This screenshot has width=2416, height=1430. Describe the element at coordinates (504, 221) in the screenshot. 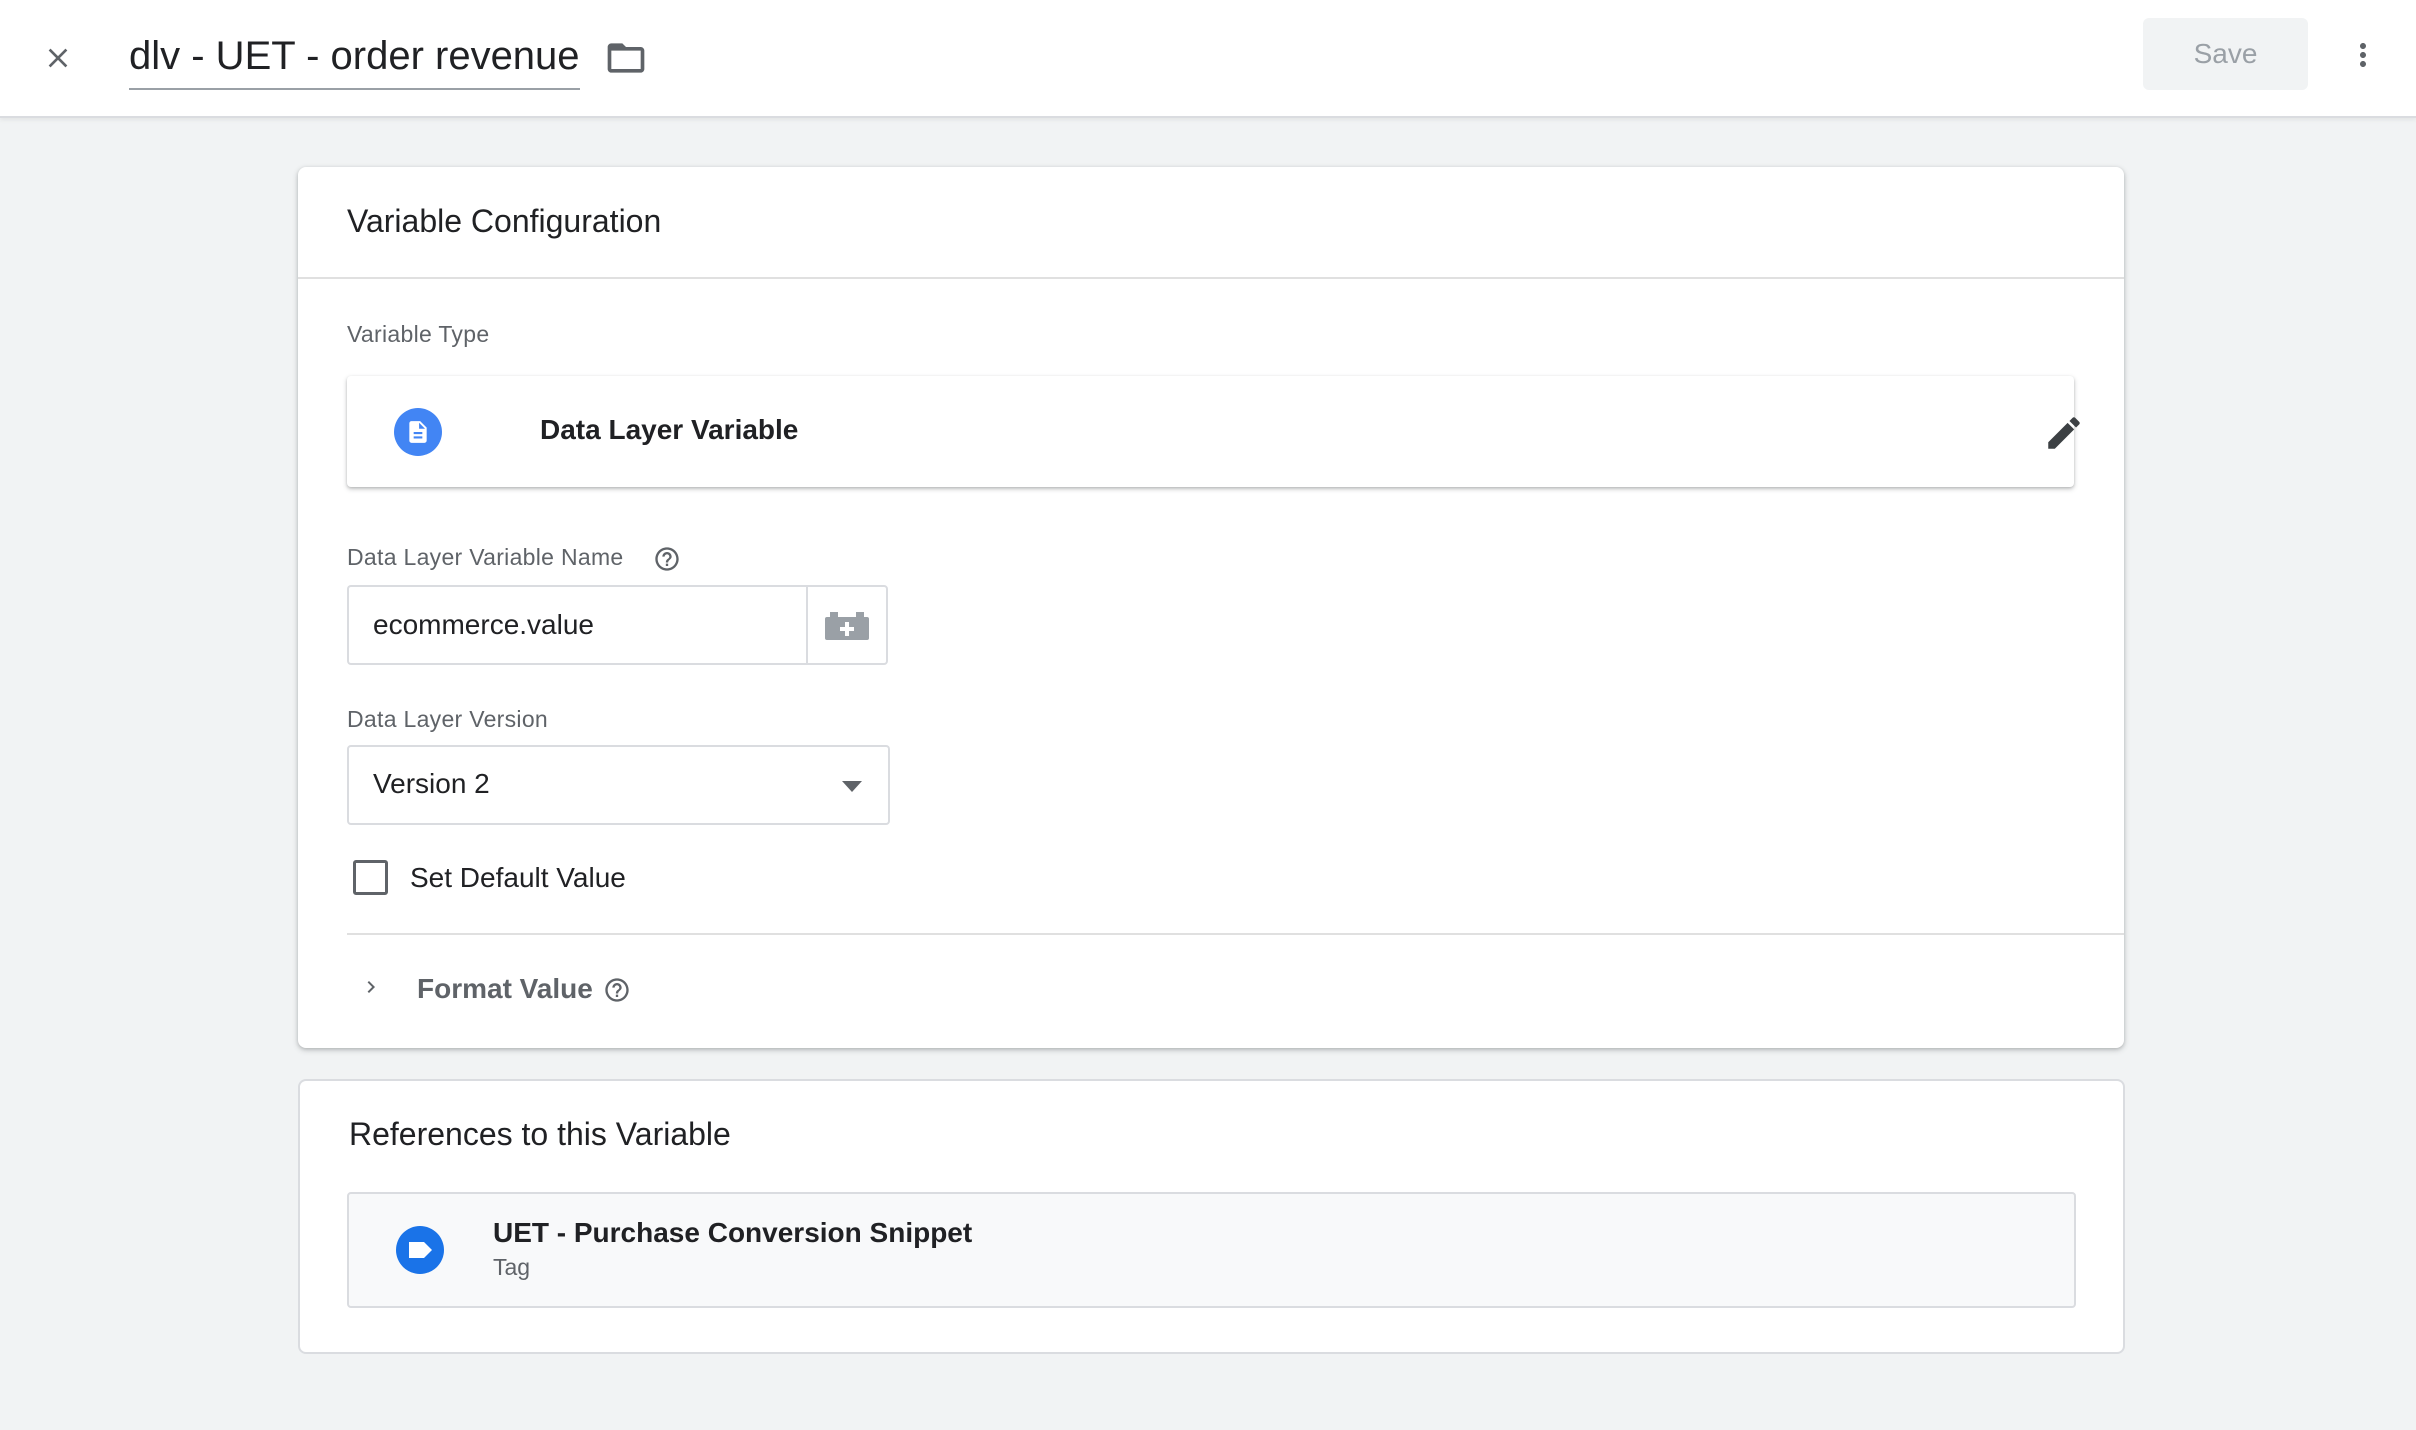

I see `card-title: Variable Configuration` at that location.